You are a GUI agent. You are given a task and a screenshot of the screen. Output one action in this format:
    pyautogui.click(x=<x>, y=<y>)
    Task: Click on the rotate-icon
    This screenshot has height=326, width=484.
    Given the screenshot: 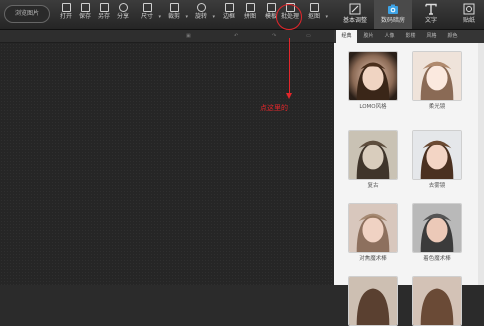 What is the action you would take?
    pyautogui.click(x=201, y=7)
    